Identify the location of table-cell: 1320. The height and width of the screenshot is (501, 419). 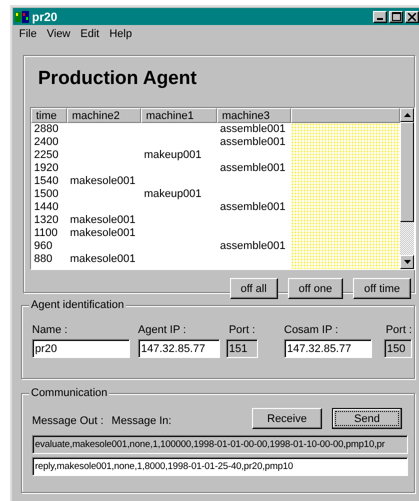
(46, 220).